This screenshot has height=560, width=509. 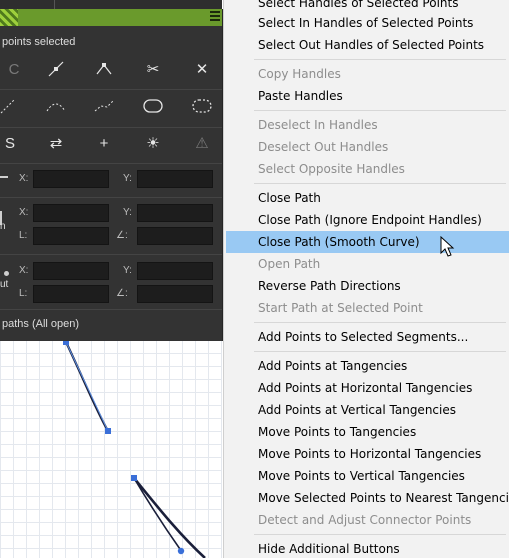 I want to click on menu-item-start-path: Start Path at Selected Point, so click(x=367, y=308).